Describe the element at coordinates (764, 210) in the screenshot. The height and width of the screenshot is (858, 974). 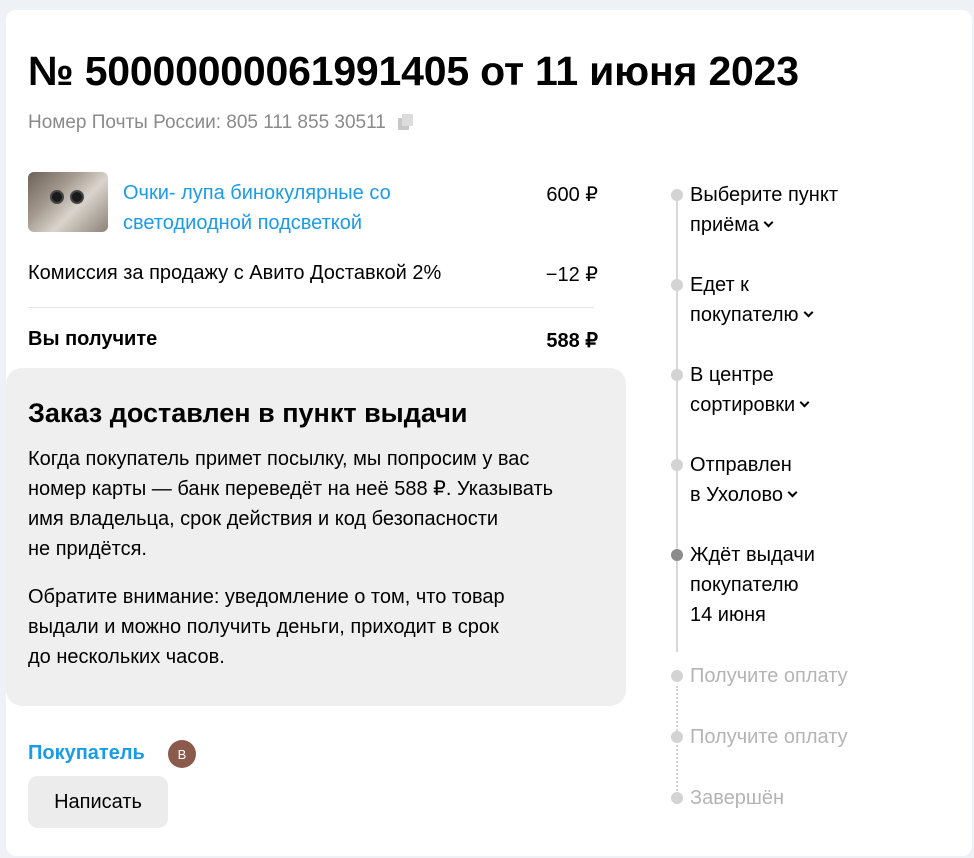
I see `timeline-step-select-point: Выберите пункт приёма` at that location.